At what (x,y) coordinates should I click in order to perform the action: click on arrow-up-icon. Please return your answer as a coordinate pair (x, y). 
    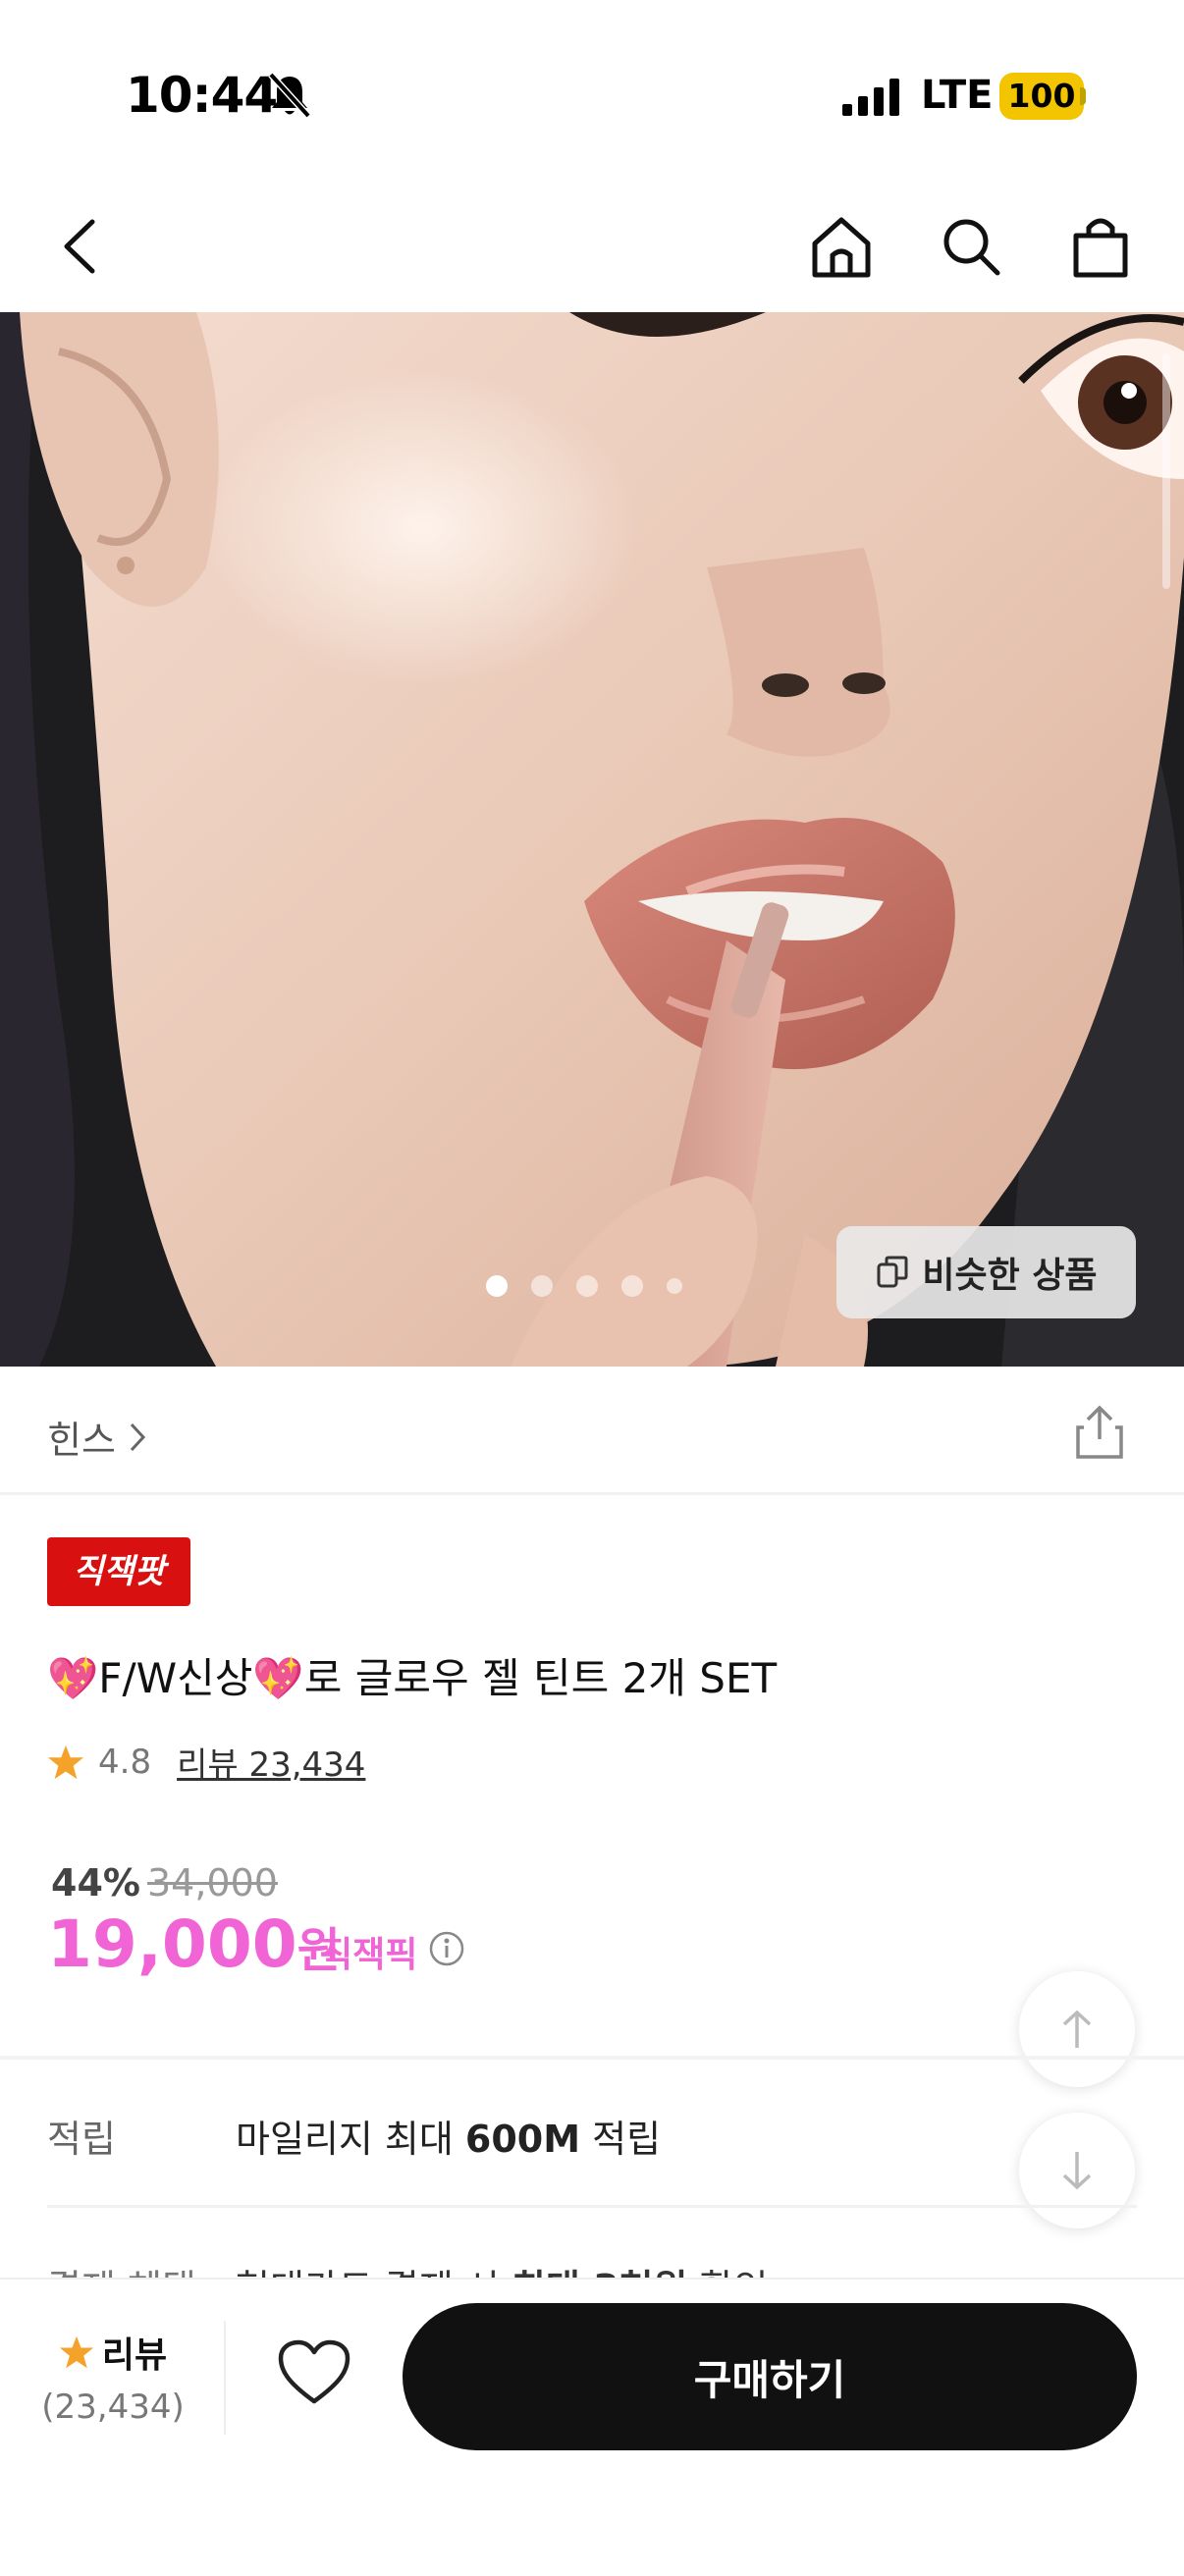
    Looking at the image, I should click on (1077, 2029).